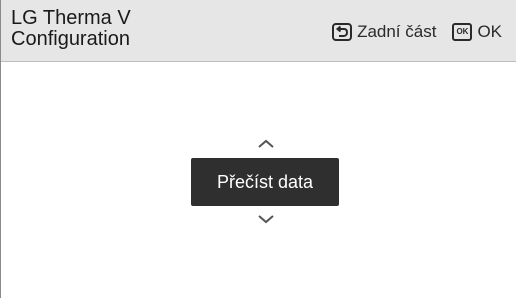 The image size is (516, 298). What do you see at coordinates (489, 31) in the screenshot?
I see `ok-label: OK` at bounding box center [489, 31].